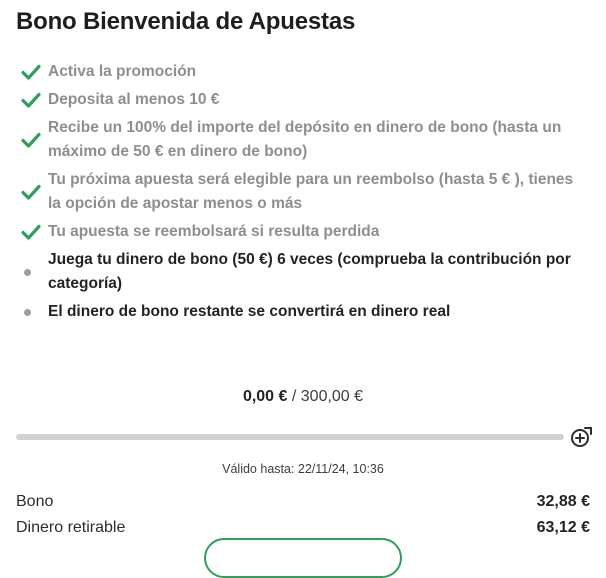  What do you see at coordinates (303, 528) in the screenshot?
I see `withdrawable-balance-row: Dinero retirable 63,12 €` at bounding box center [303, 528].